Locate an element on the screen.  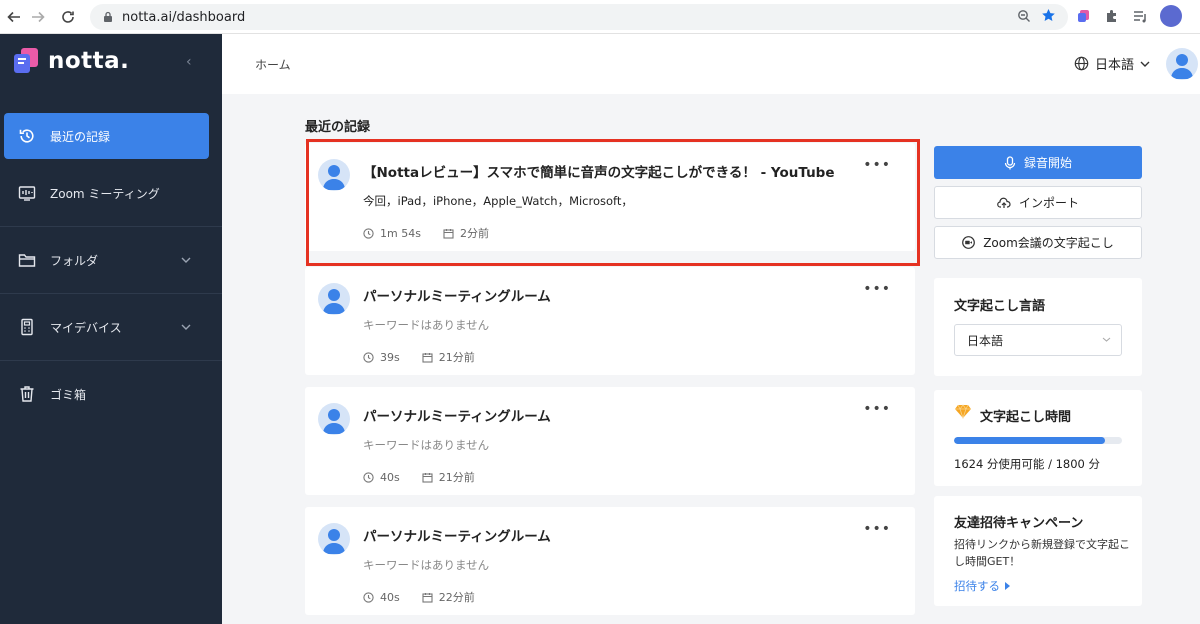
start-recording-label: 録音開始 is located at coordinates (1047, 163).